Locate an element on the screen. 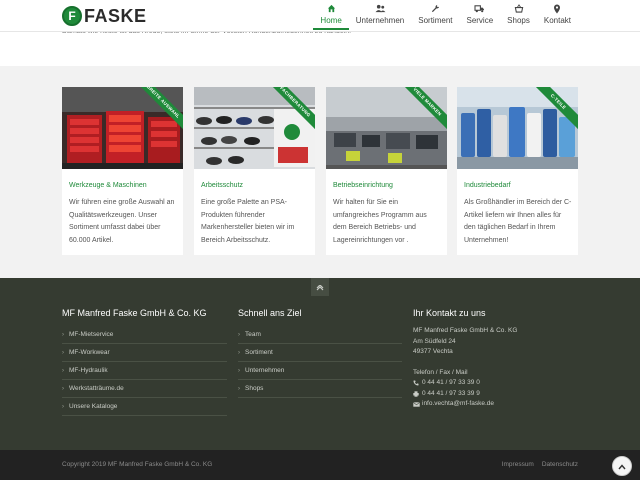 The height and width of the screenshot is (480, 640). footer-link: › MF-Hydraulik is located at coordinates (144, 371).